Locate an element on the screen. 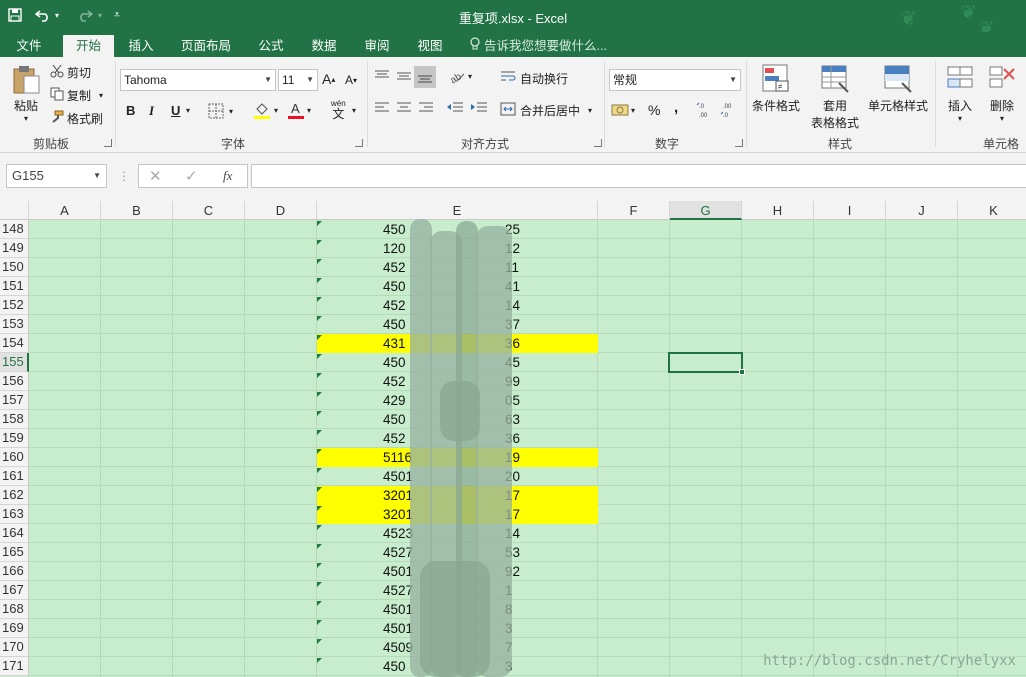 The image size is (1026, 677). format-as-table-button: 套用 表格格式 is located at coordinates (835, 97).